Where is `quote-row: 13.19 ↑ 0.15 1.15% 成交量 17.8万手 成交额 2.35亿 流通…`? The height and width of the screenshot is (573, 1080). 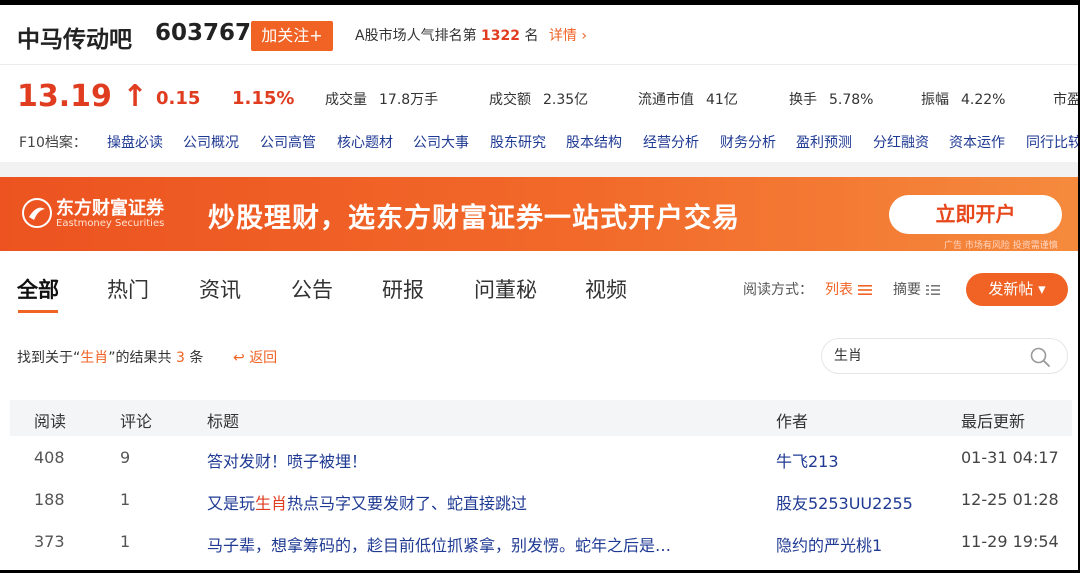 quote-row: 13.19 ↑ 0.15 1.15% 成交量 17.8万手 成交额 2.35亿 流通… is located at coordinates (540, 96).